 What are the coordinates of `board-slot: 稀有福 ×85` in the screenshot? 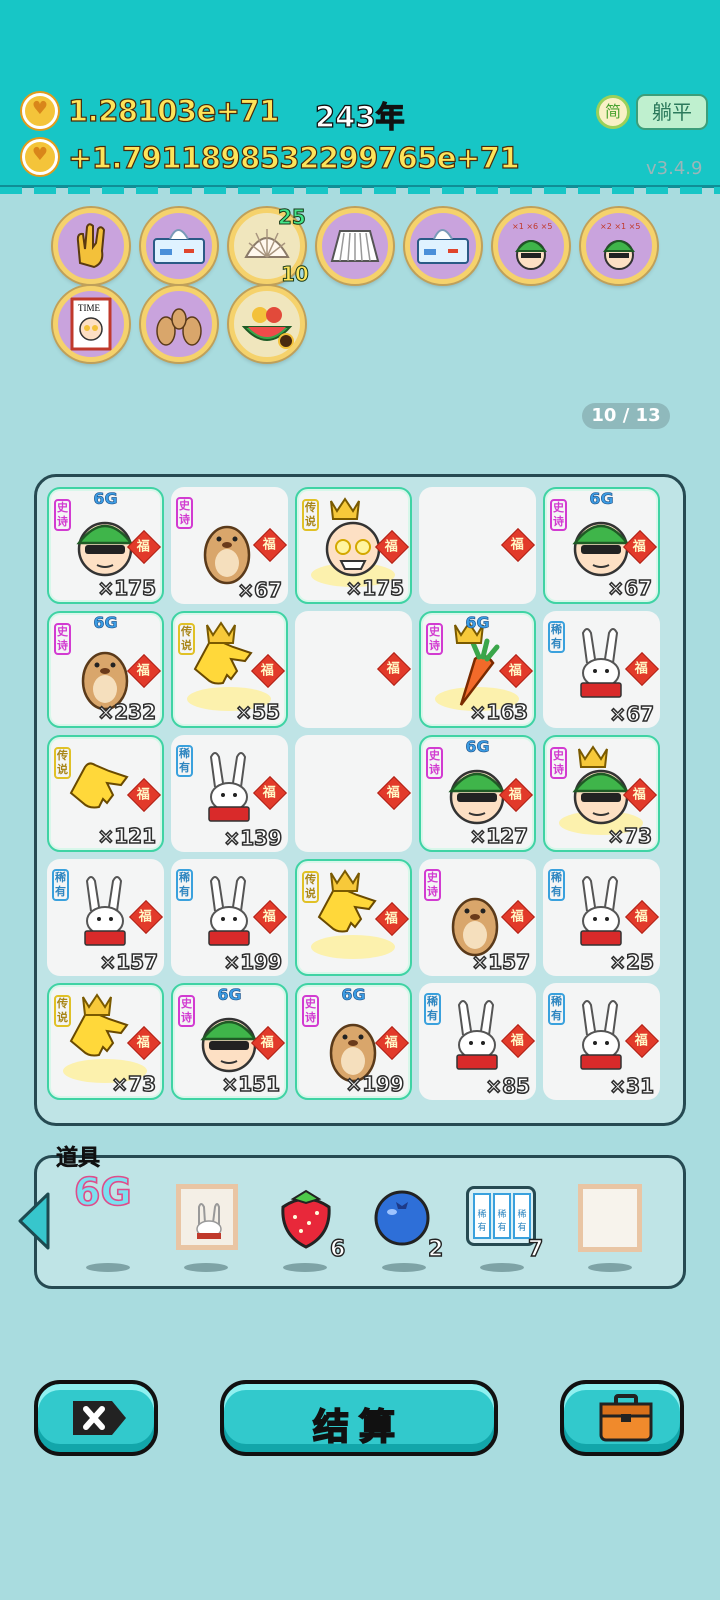 It's located at (477, 1041).